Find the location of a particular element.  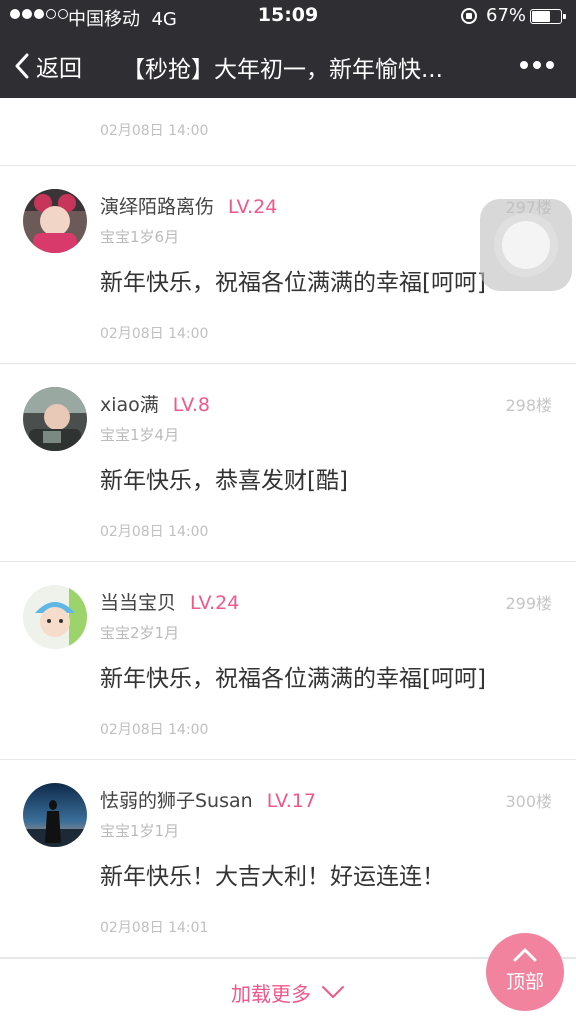

chevron-up-icon is located at coordinates (525, 955).